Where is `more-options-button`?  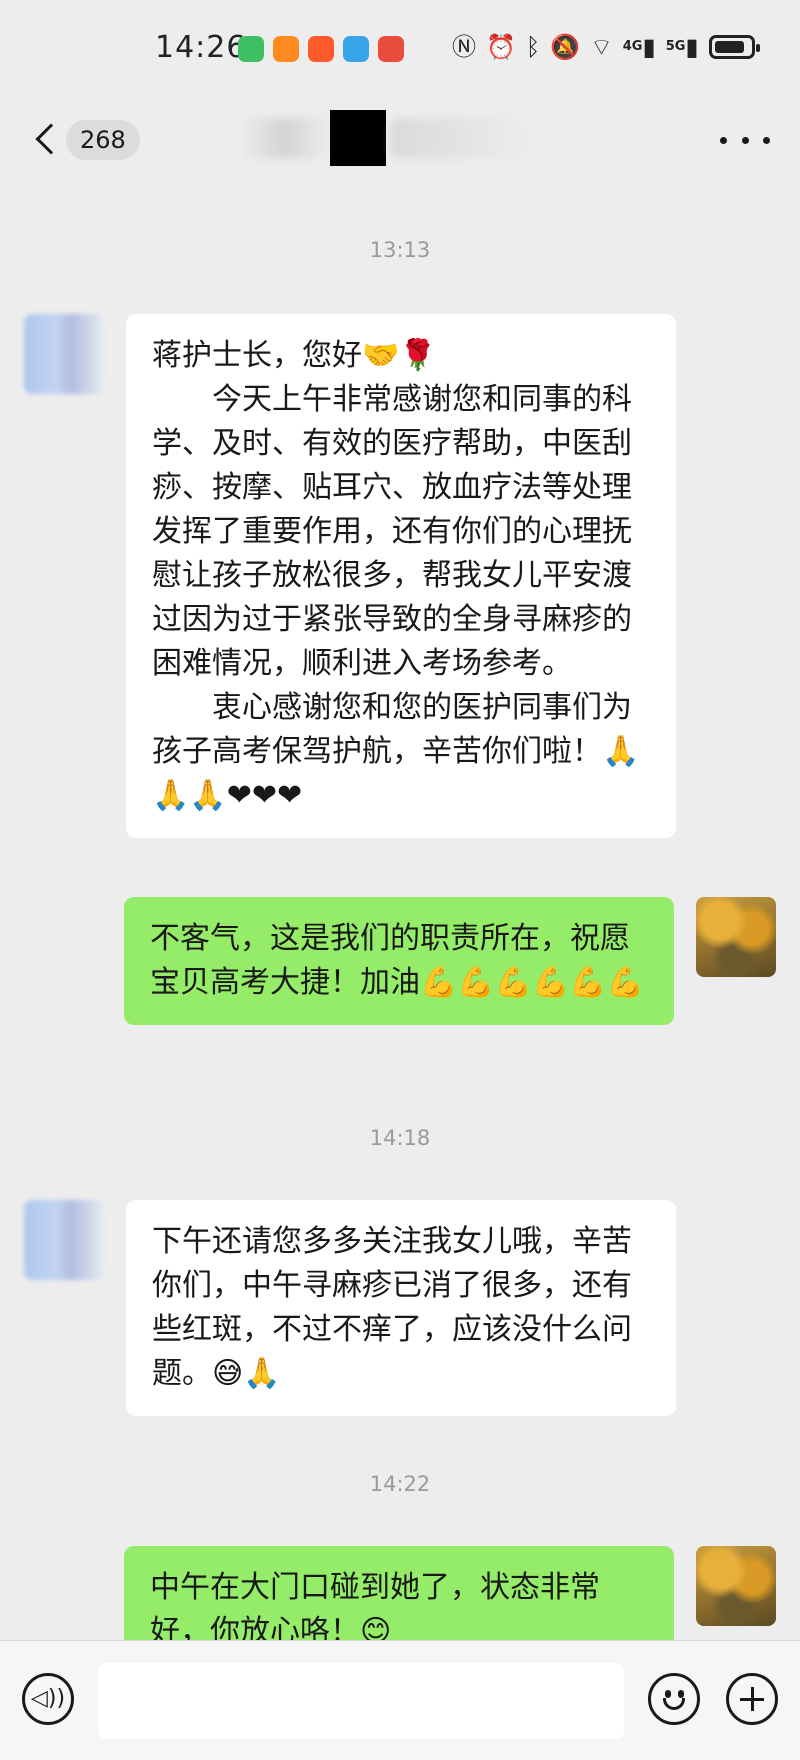 more-options-button is located at coordinates (745, 140).